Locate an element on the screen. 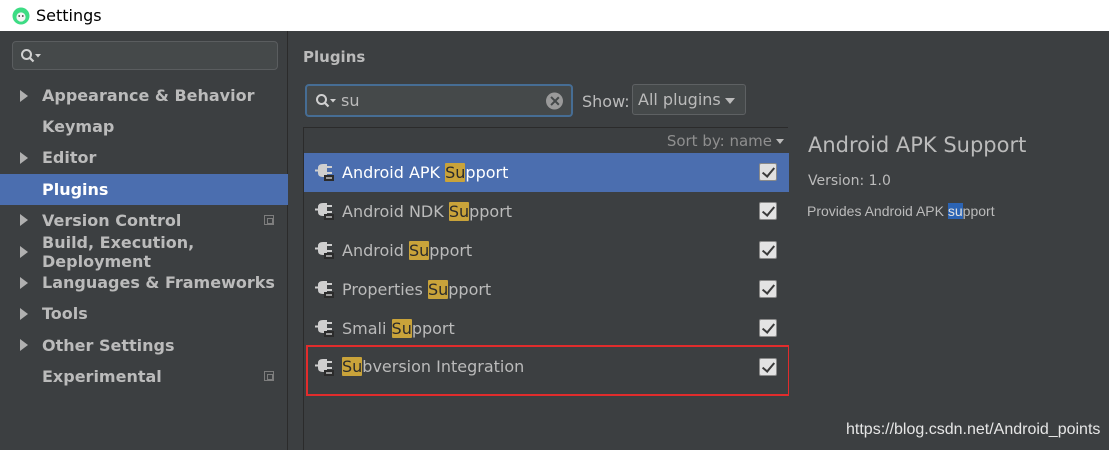  title-bar: Settings is located at coordinates (554, 15).